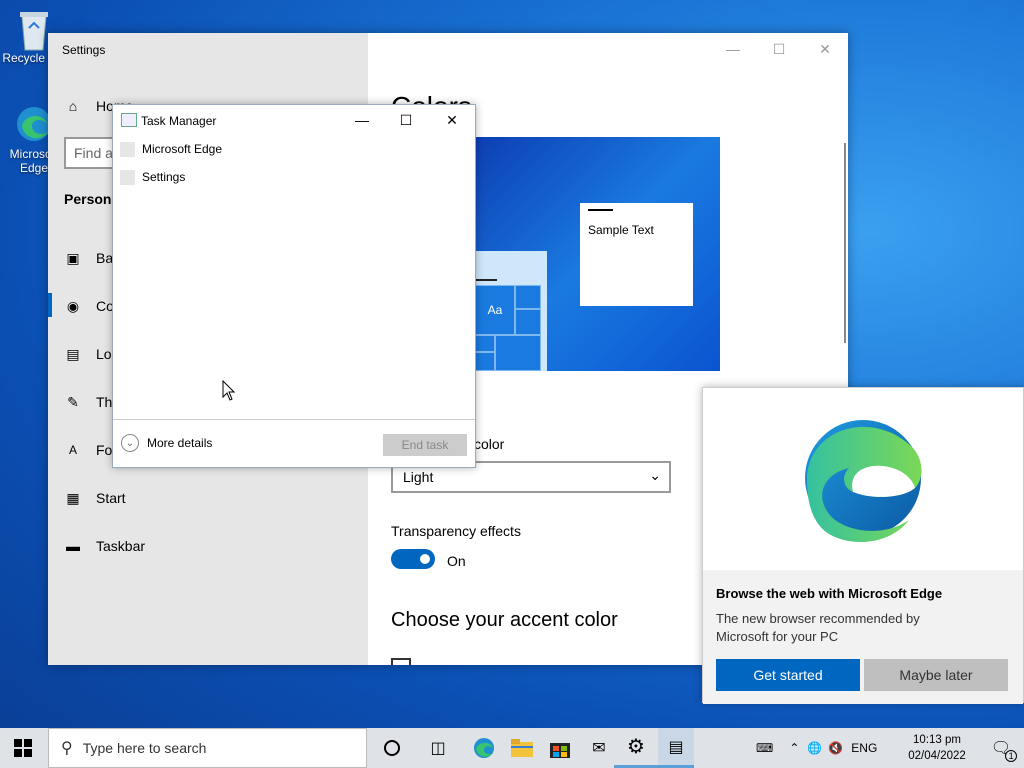 Image resolution: width=1024 pixels, height=768 pixels. What do you see at coordinates (413, 559) in the screenshot?
I see `transparency-toggle` at bounding box center [413, 559].